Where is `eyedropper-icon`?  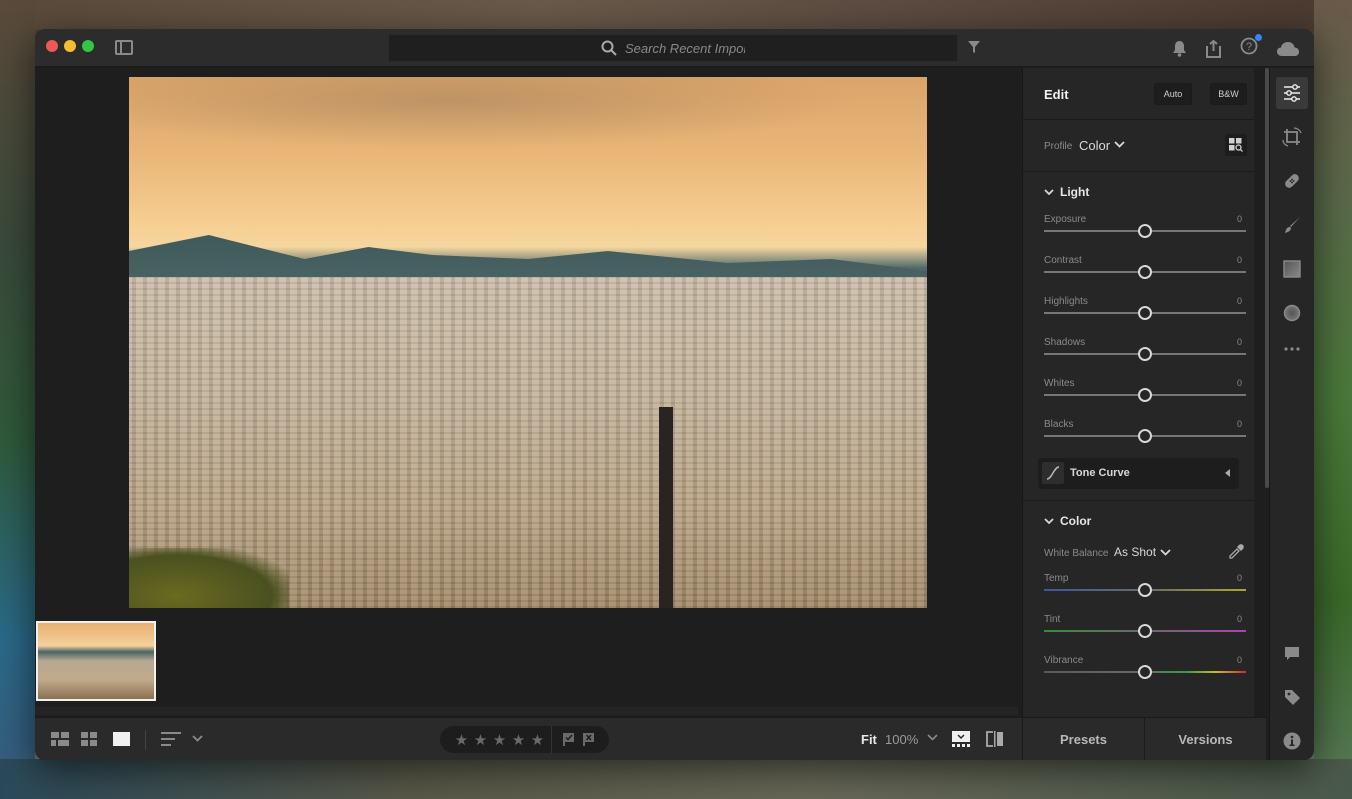 eyedropper-icon is located at coordinates (1236, 552).